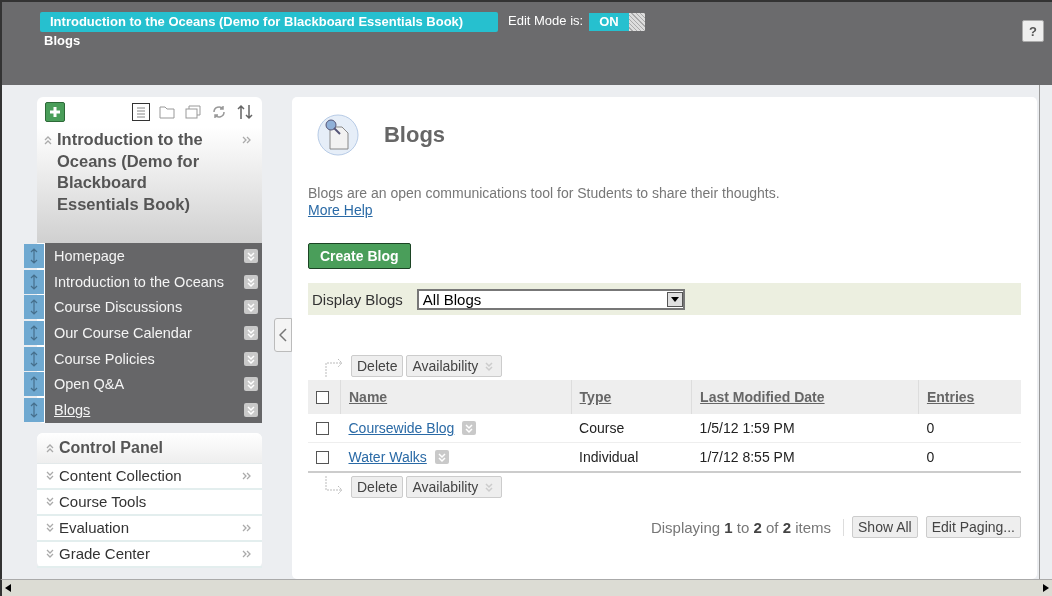 The height and width of the screenshot is (596, 1052). I want to click on add-menu-item-button, so click(55, 112).